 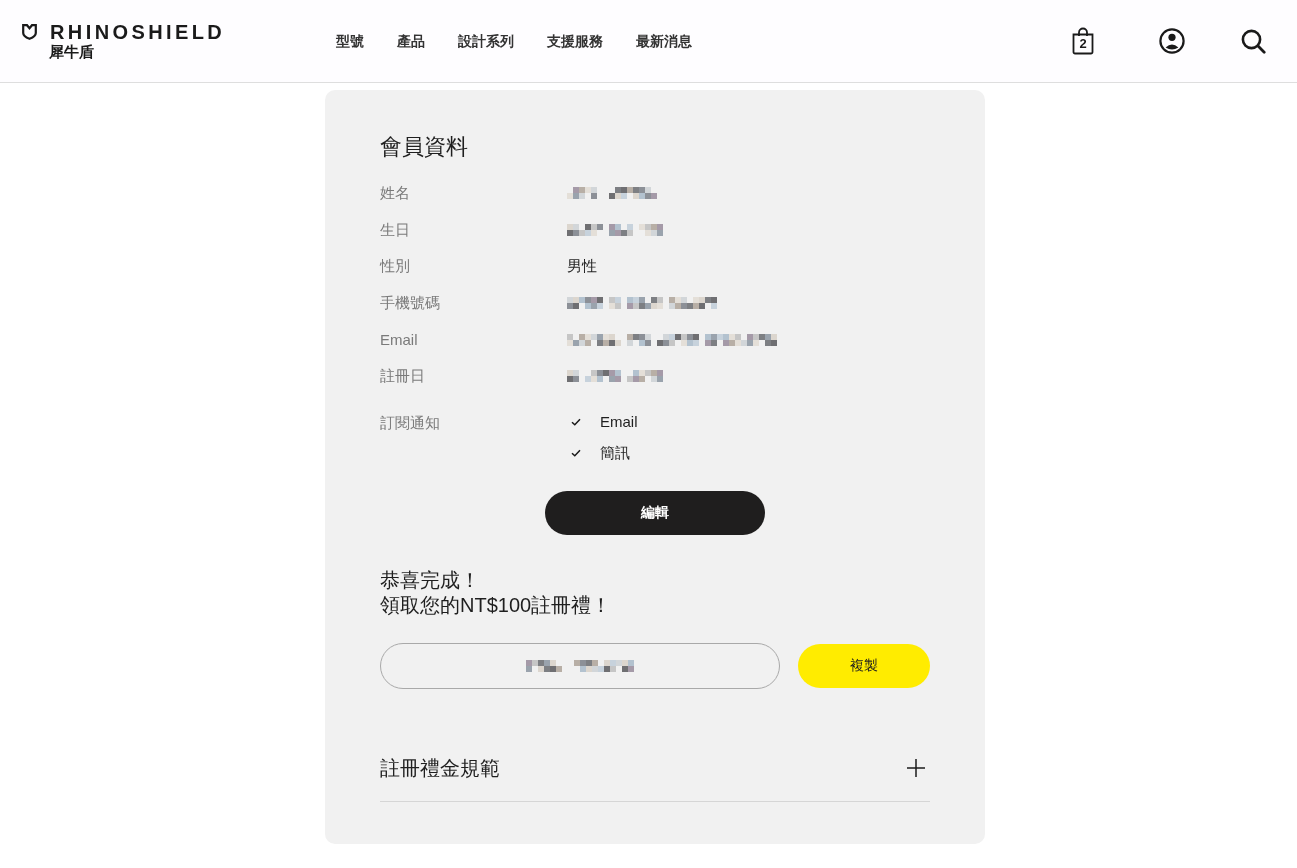 I want to click on subscription-option: Email, so click(x=619, y=422).